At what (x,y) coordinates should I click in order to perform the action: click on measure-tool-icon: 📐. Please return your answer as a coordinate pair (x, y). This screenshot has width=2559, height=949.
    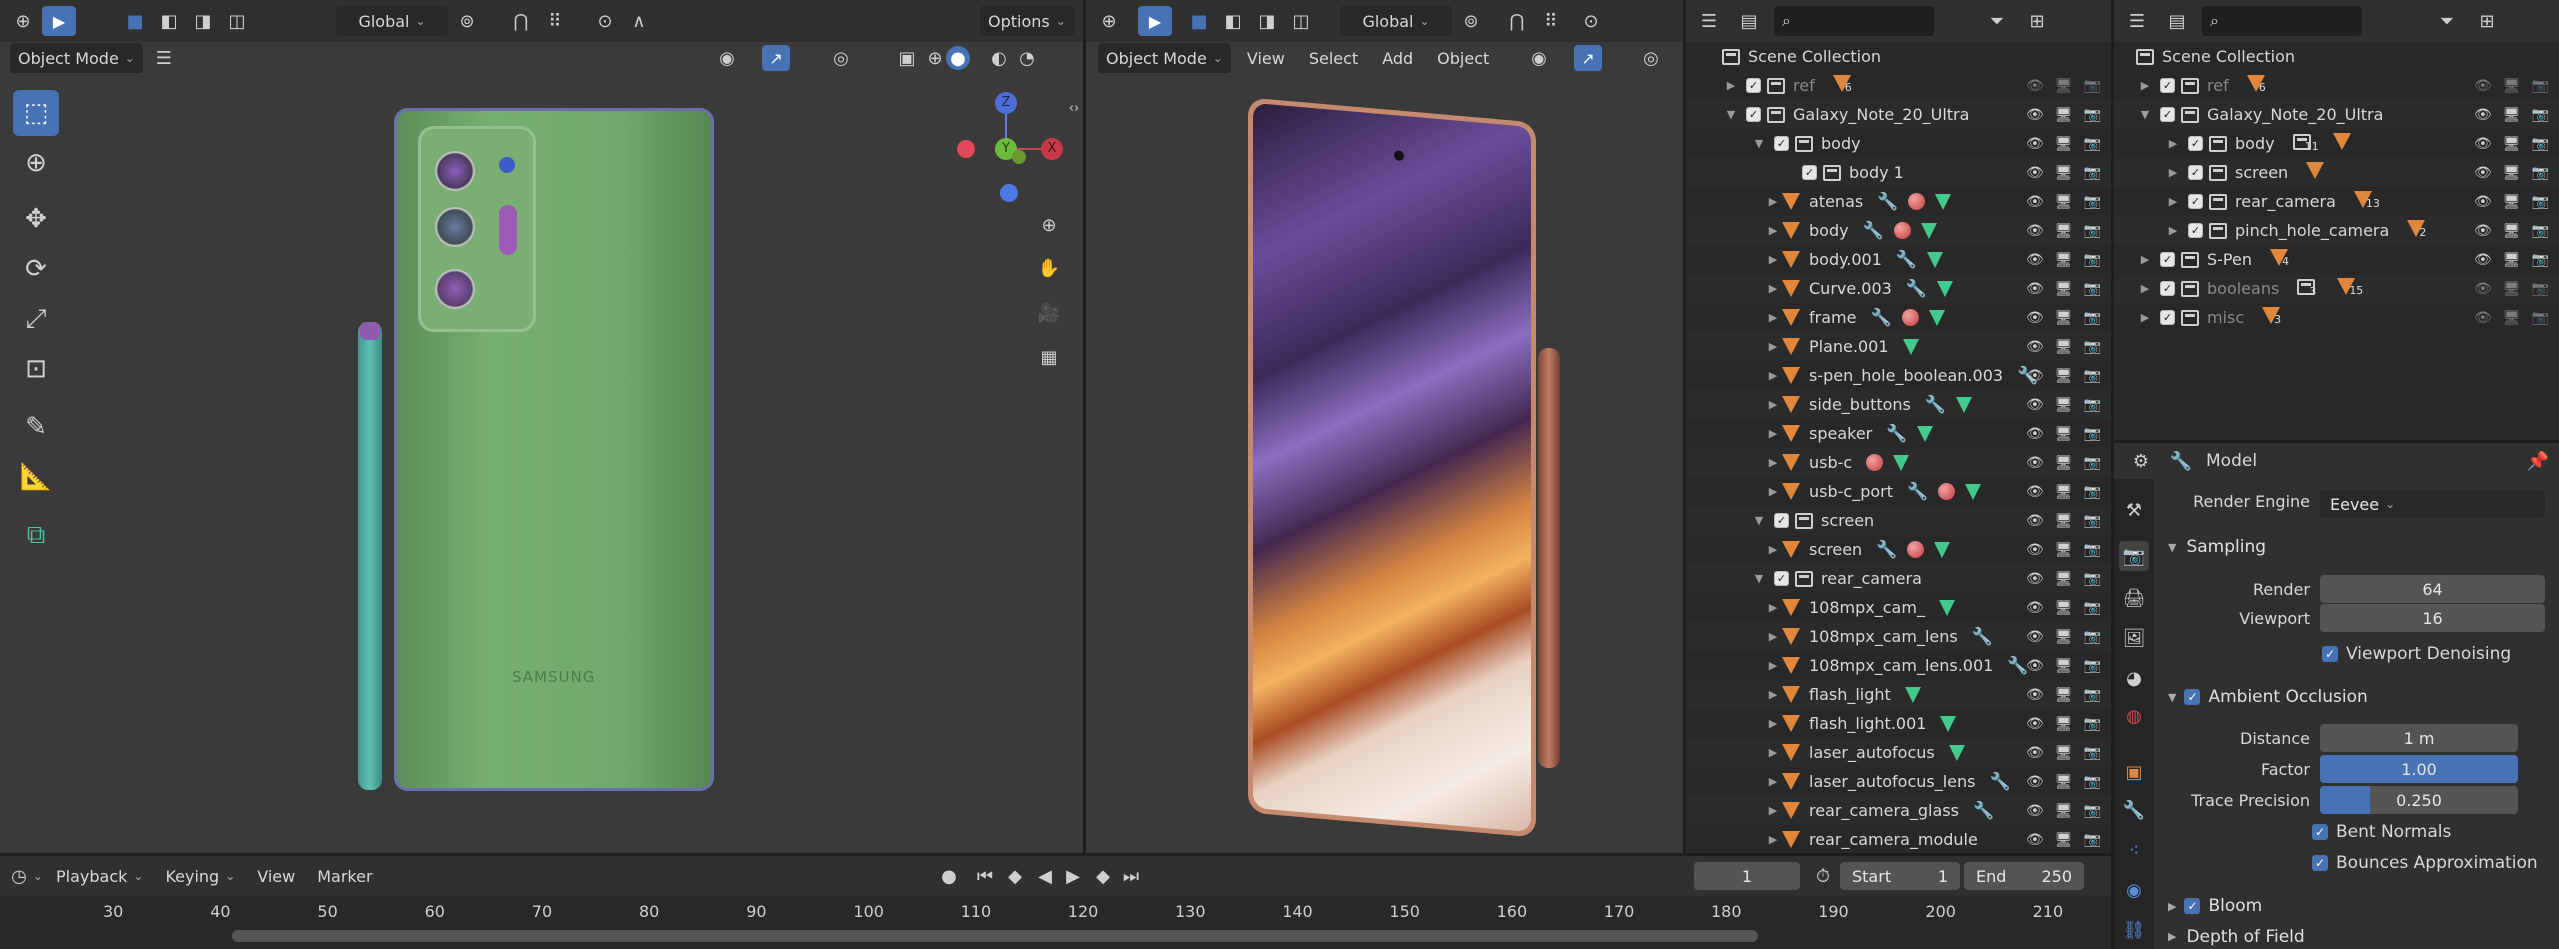
    Looking at the image, I should click on (36, 477).